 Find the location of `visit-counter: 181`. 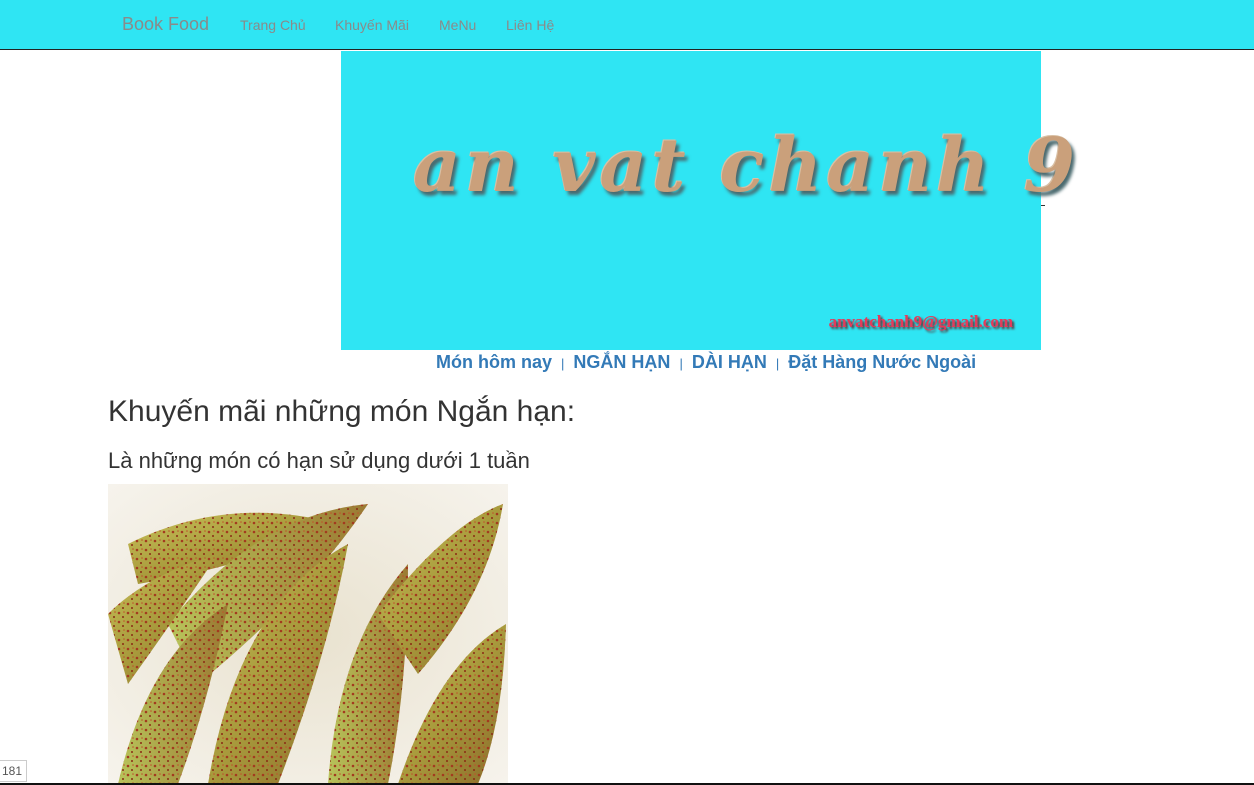

visit-counter: 181 is located at coordinates (14, 771).